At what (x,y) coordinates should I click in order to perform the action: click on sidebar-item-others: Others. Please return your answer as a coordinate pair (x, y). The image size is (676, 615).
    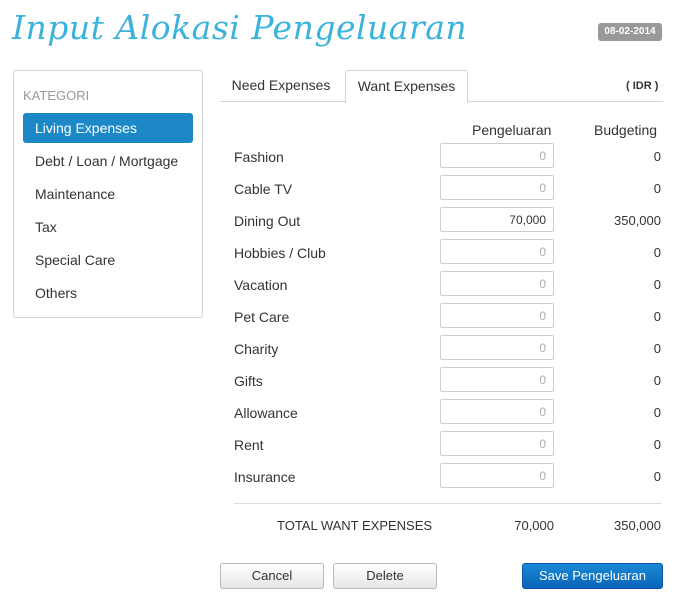
    Looking at the image, I should click on (108, 293).